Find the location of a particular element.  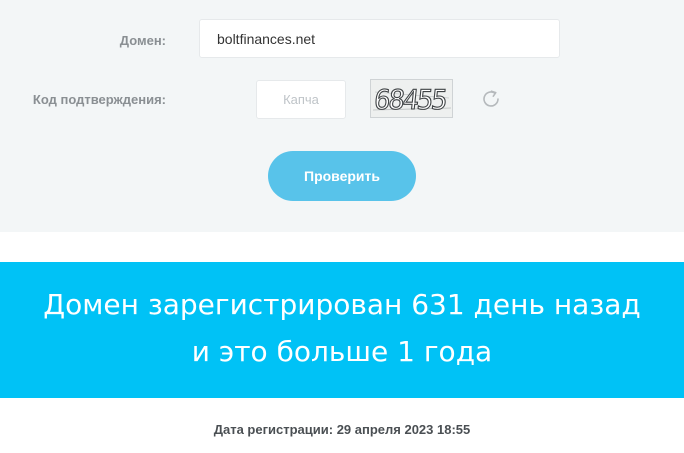

captcha-input is located at coordinates (301, 99).